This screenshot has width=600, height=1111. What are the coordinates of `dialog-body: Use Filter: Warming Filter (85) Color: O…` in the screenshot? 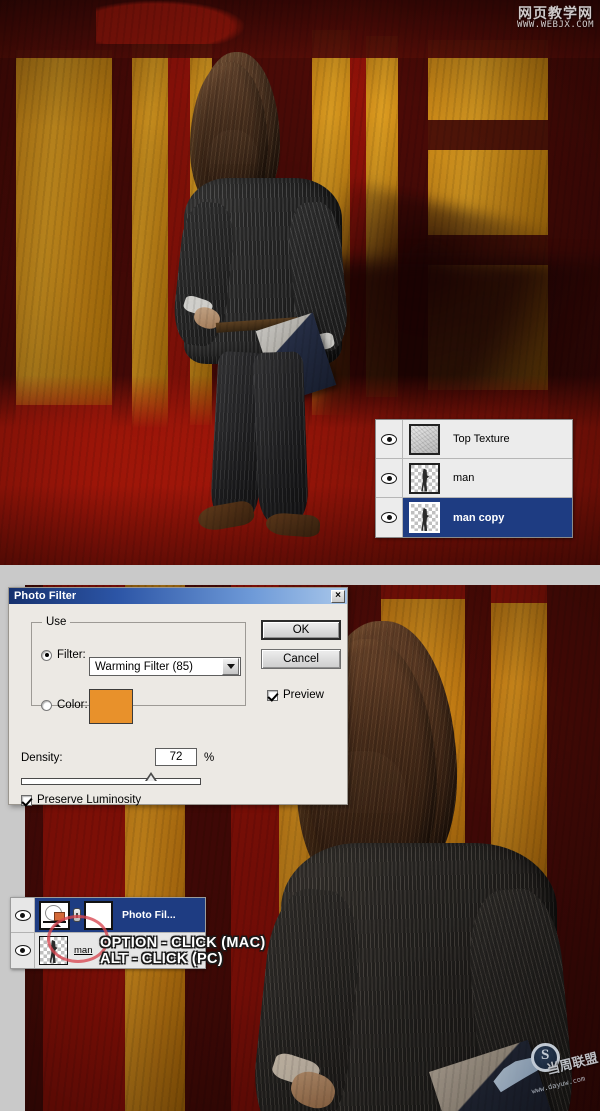 It's located at (178, 705).